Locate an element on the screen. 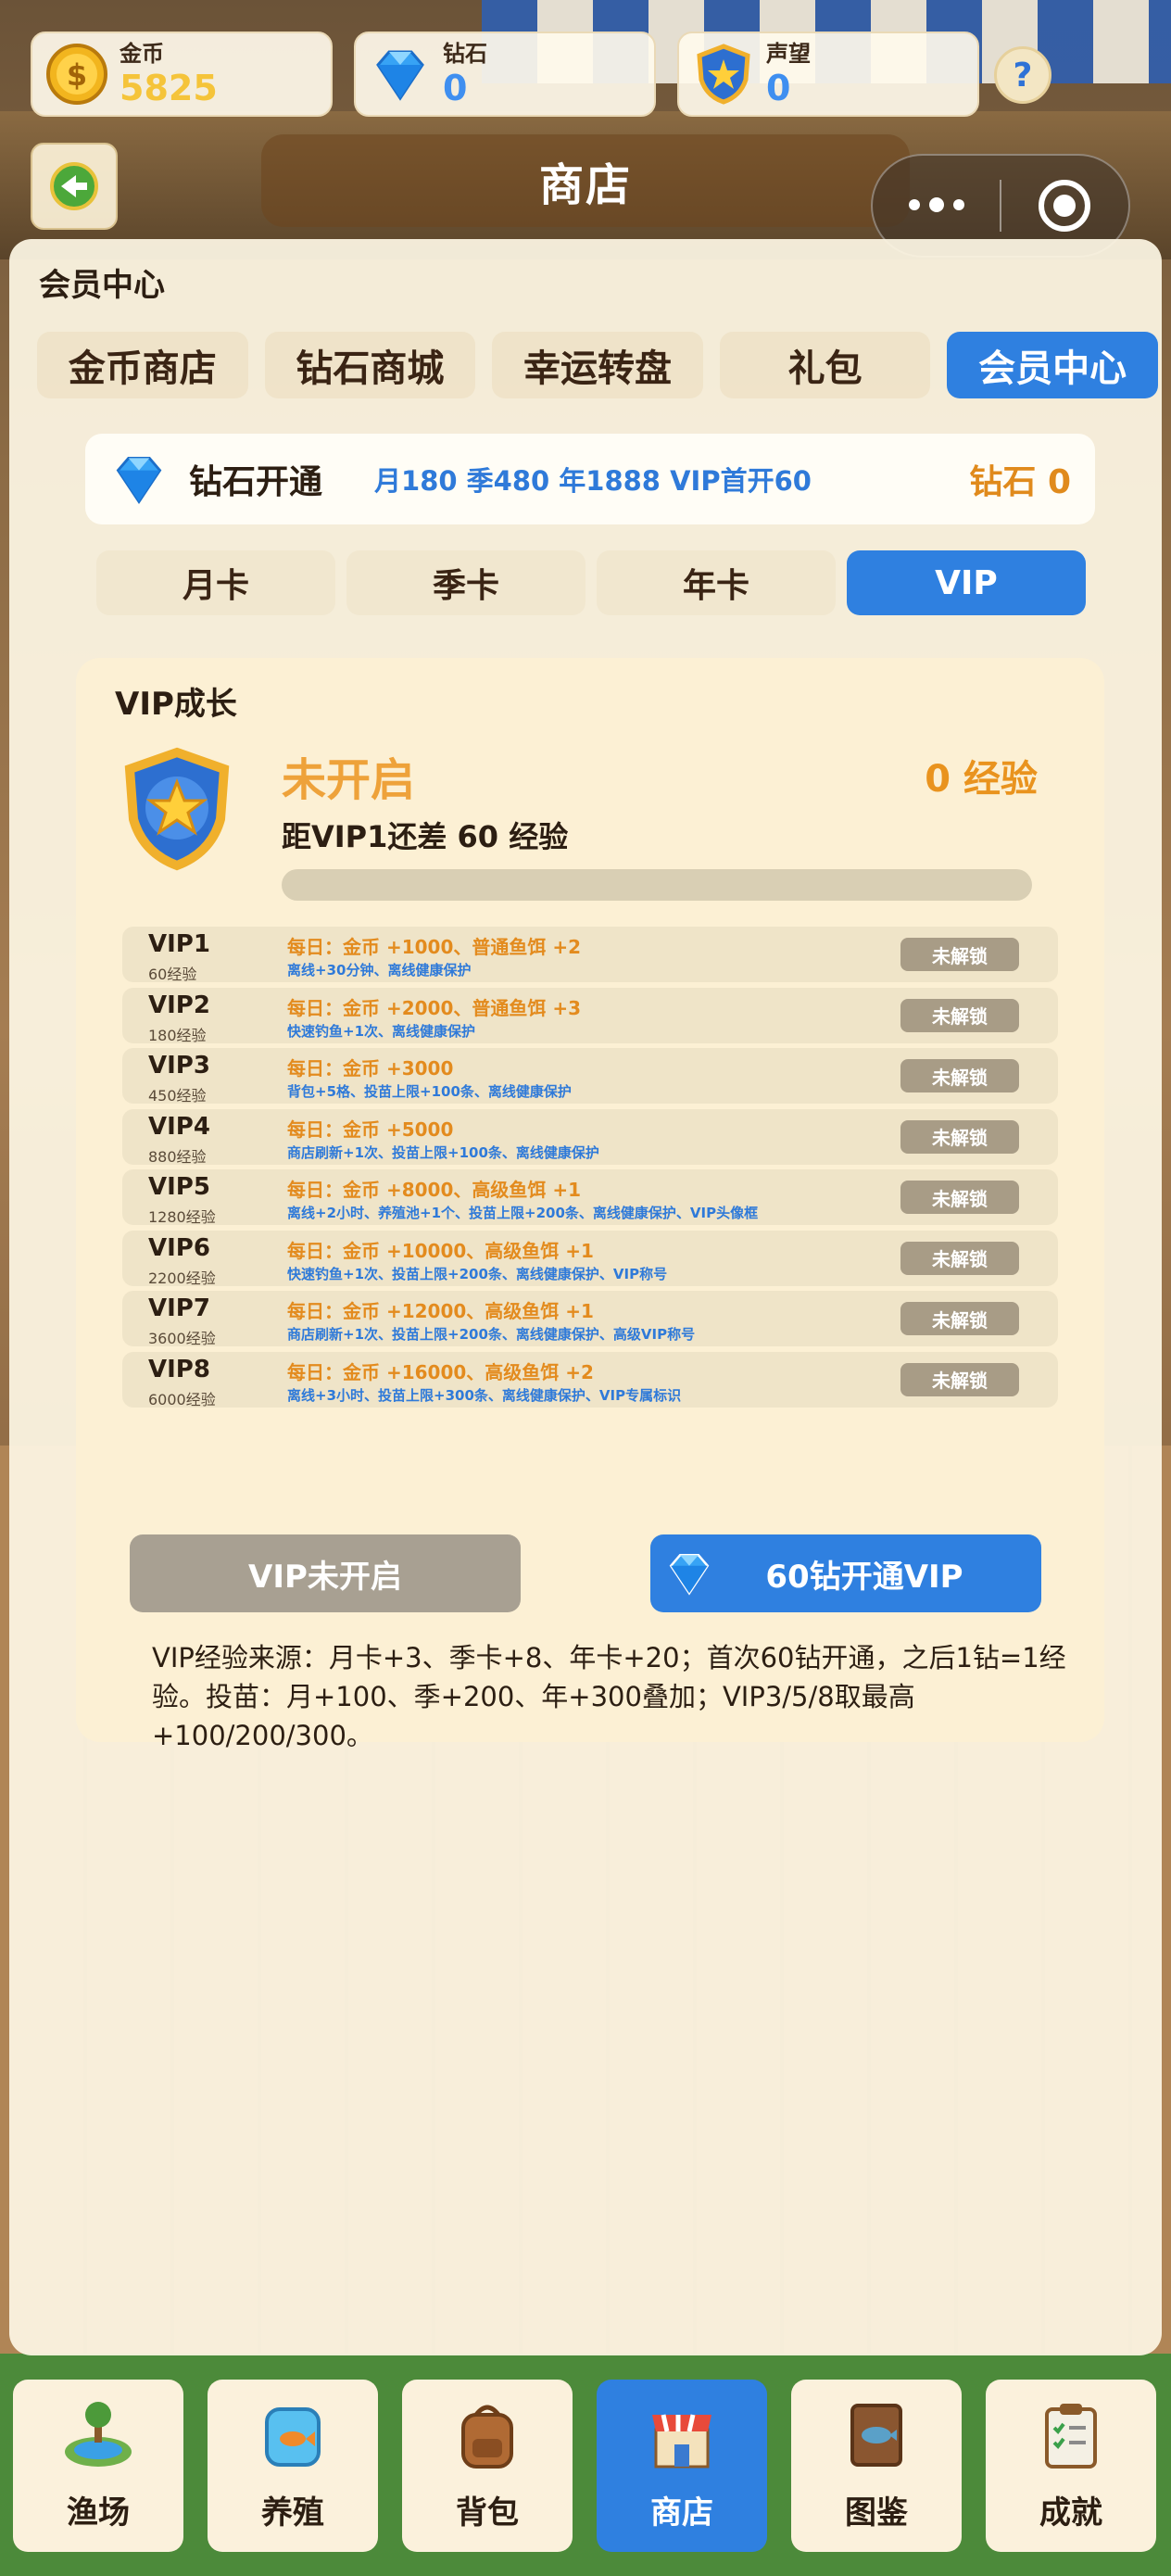 This screenshot has width=1171, height=2576. vip-level-requirement: 1280经验 is located at coordinates (182, 1217).